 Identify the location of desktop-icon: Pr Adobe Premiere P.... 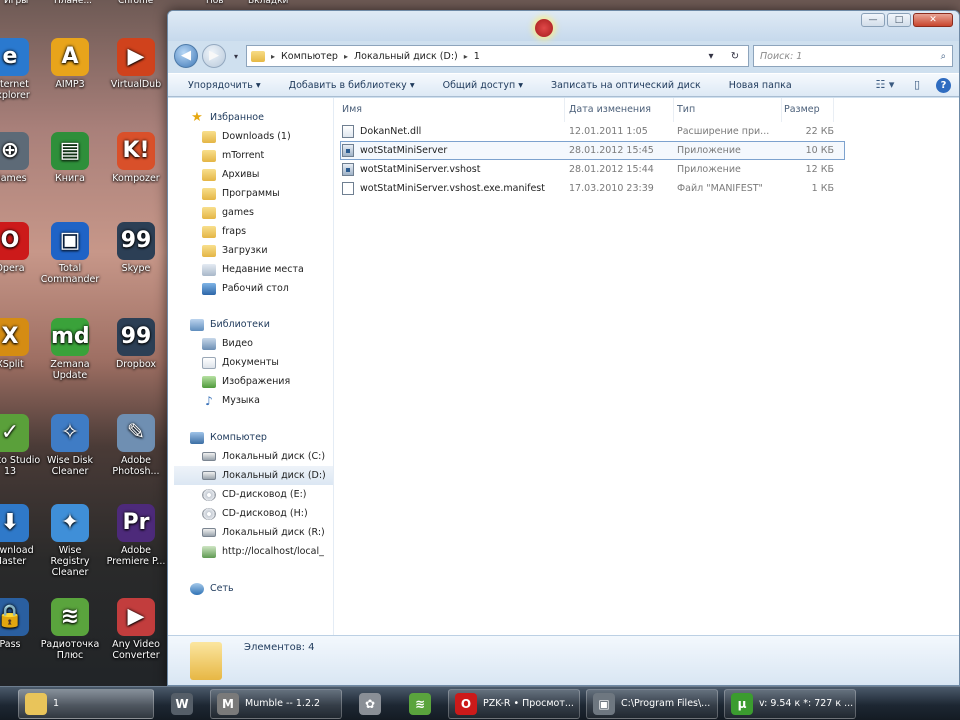
(136, 535).